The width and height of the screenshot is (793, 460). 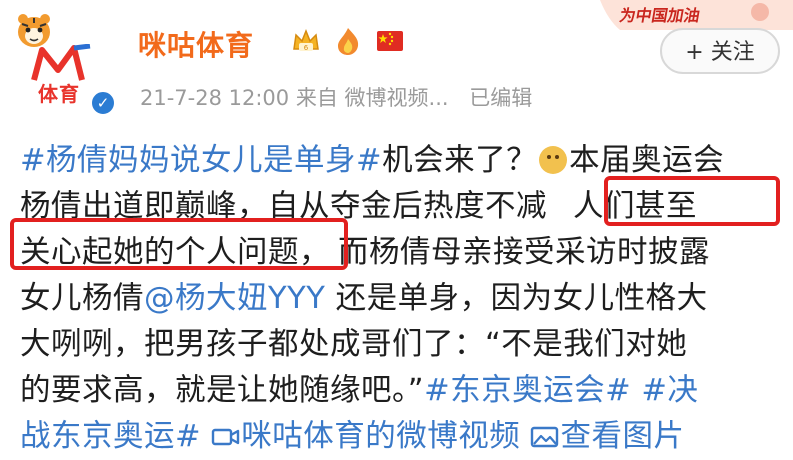 What do you see at coordinates (354, 344) in the screenshot?
I see `post-text: 大咧咧，把男孩子都处成哥们了：“不是我们对她` at bounding box center [354, 344].